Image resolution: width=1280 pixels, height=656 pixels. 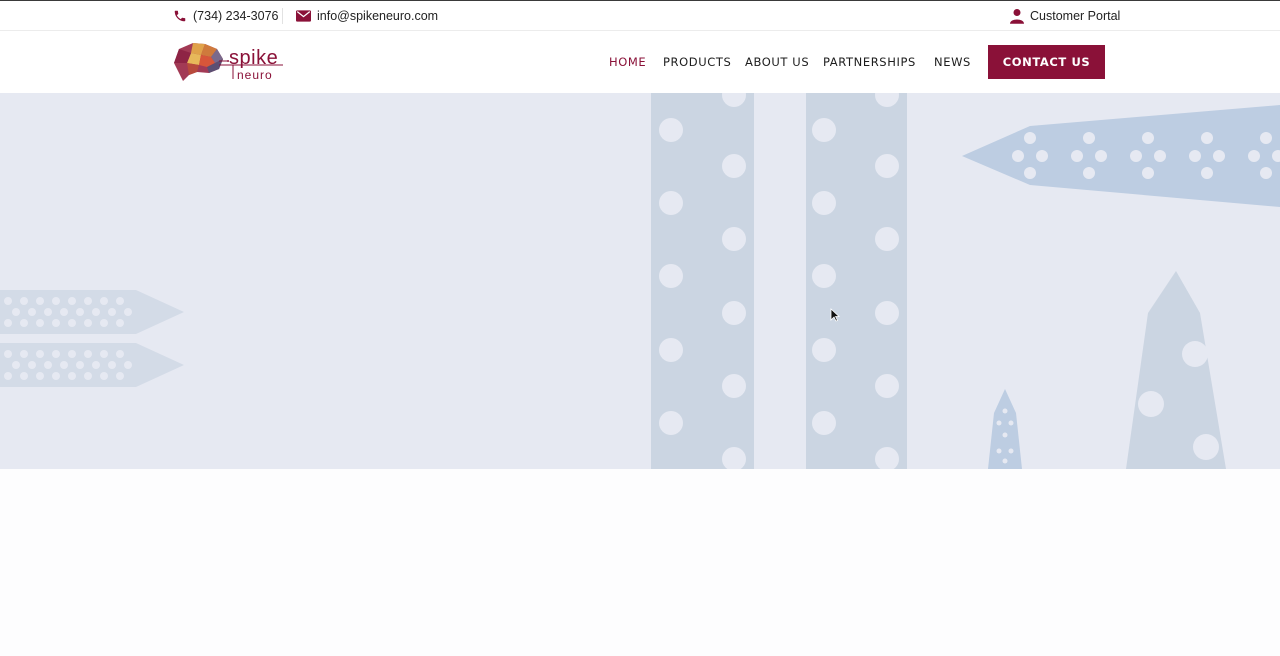 I want to click on logo-text: spike neuro, so click(x=254, y=64).